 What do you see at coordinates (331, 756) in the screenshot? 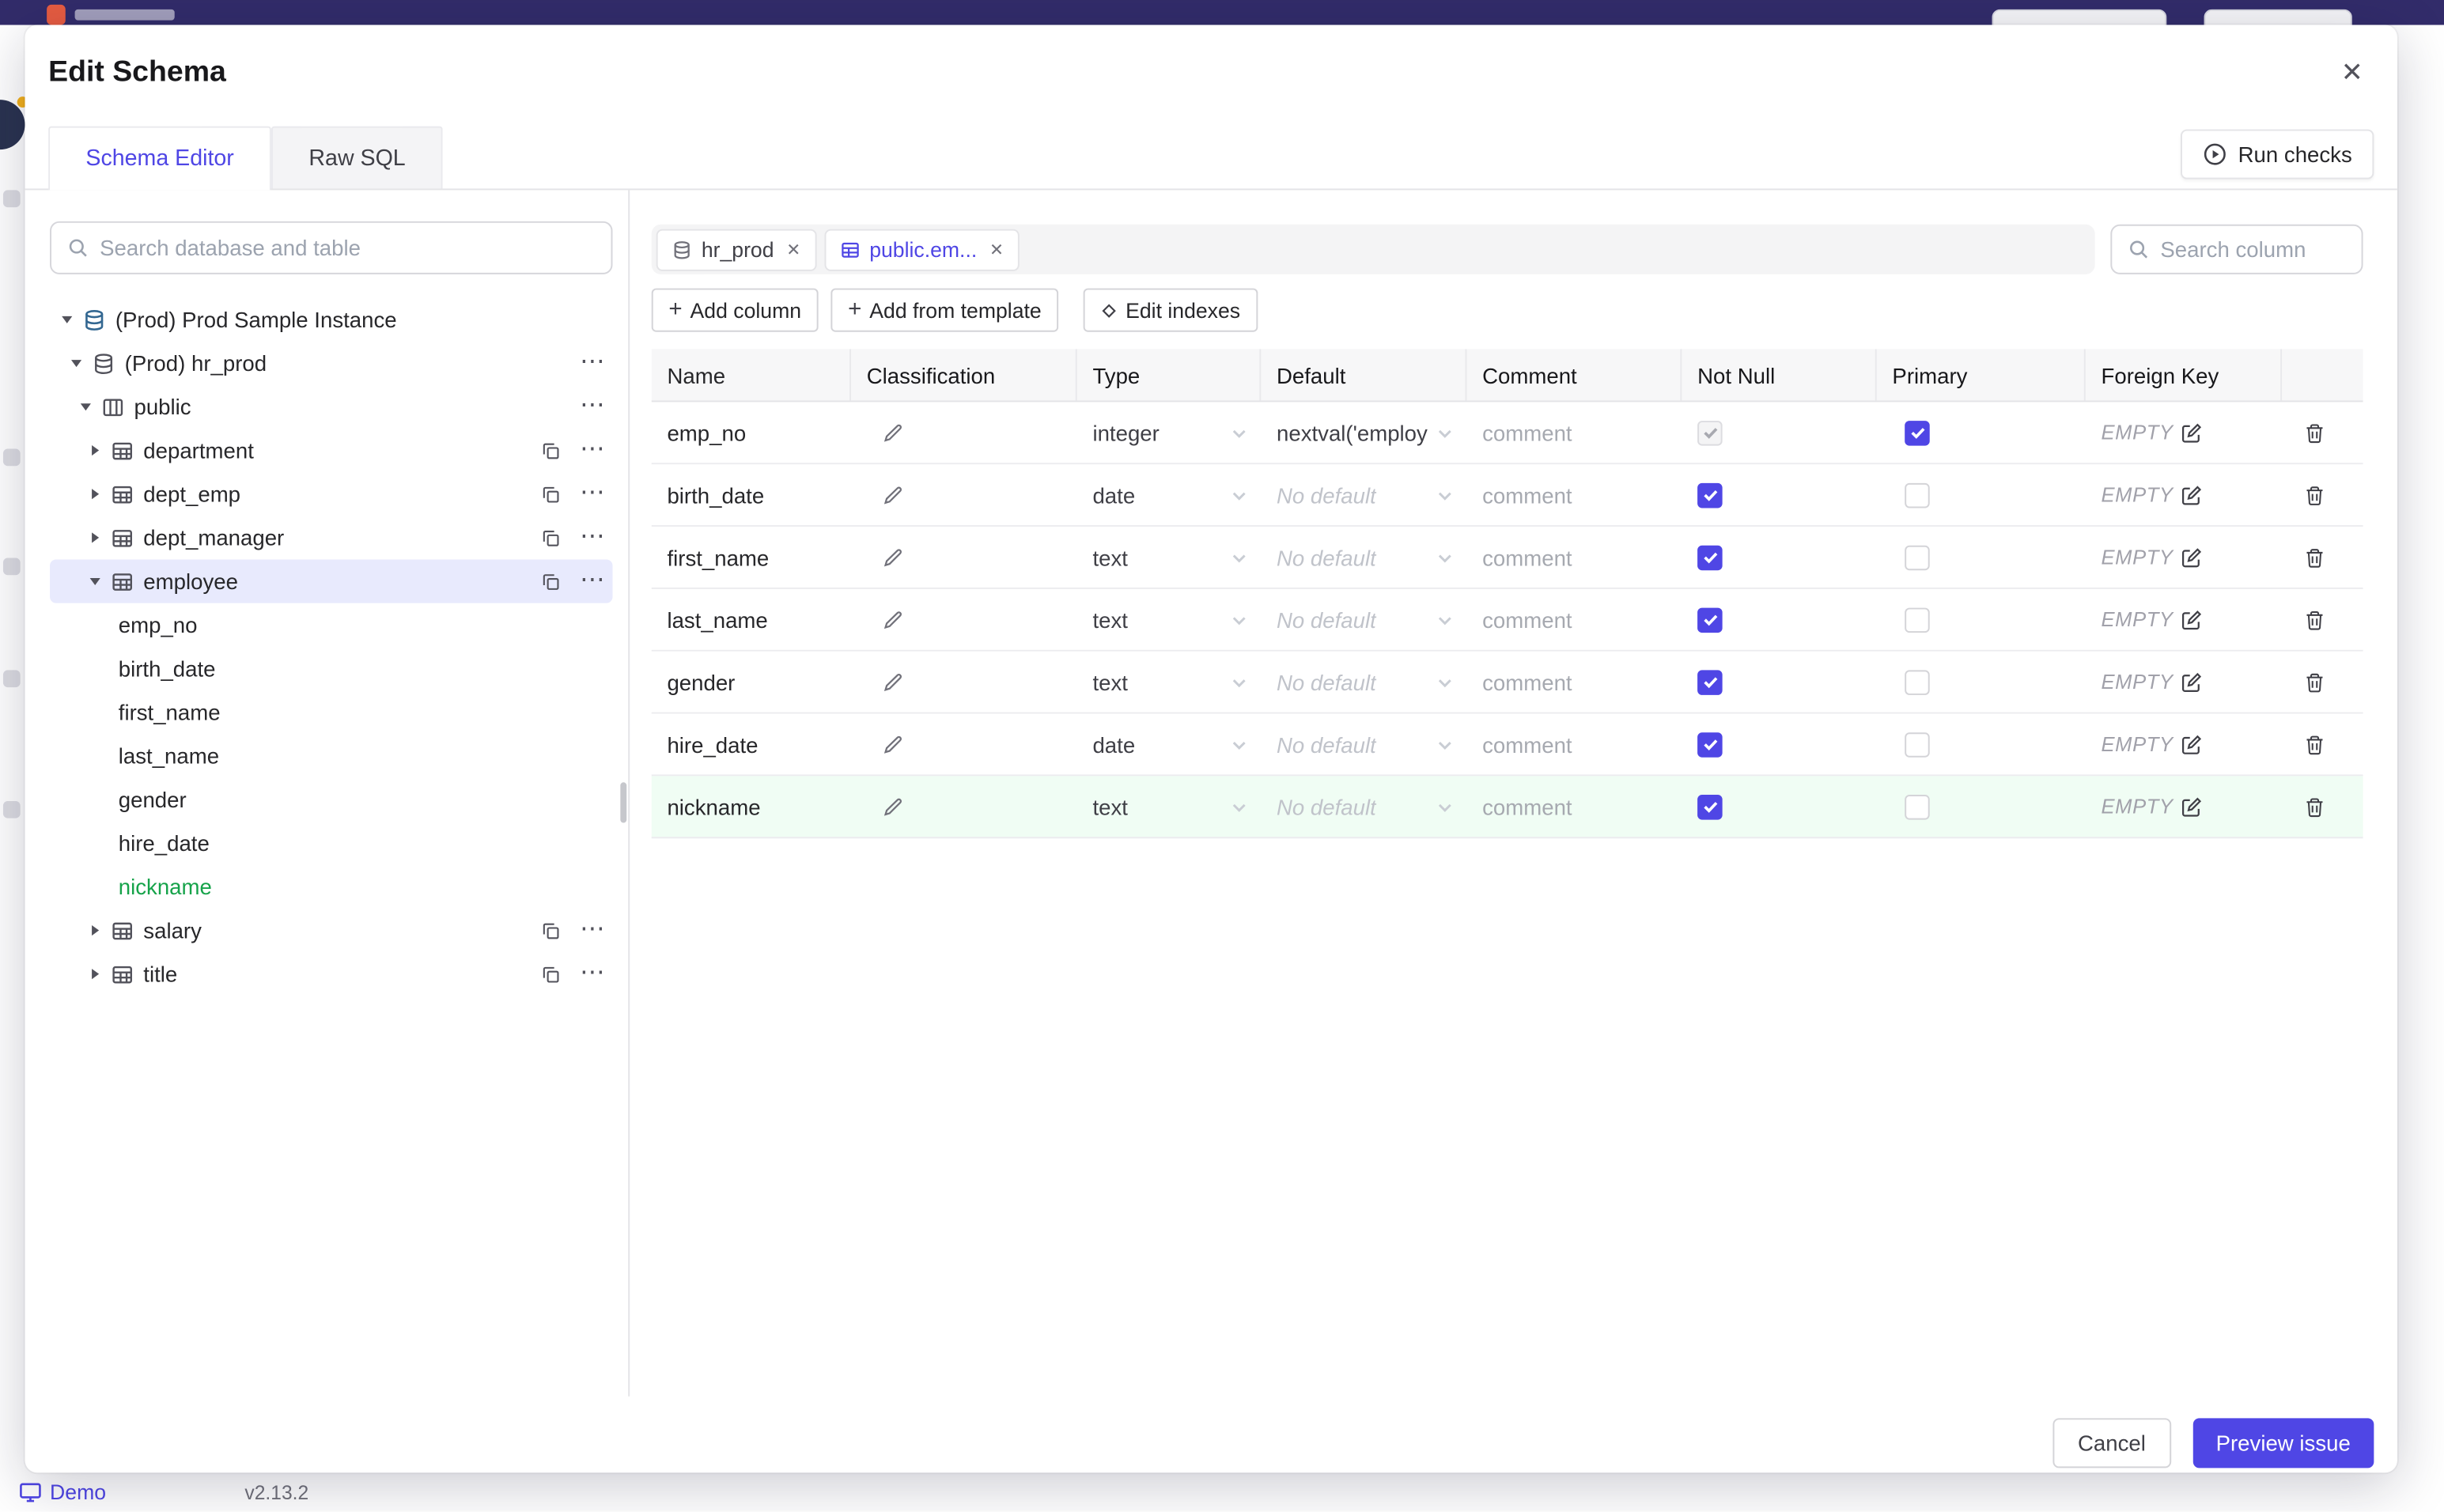
I see `tree-item-last_name: last_name` at bounding box center [331, 756].